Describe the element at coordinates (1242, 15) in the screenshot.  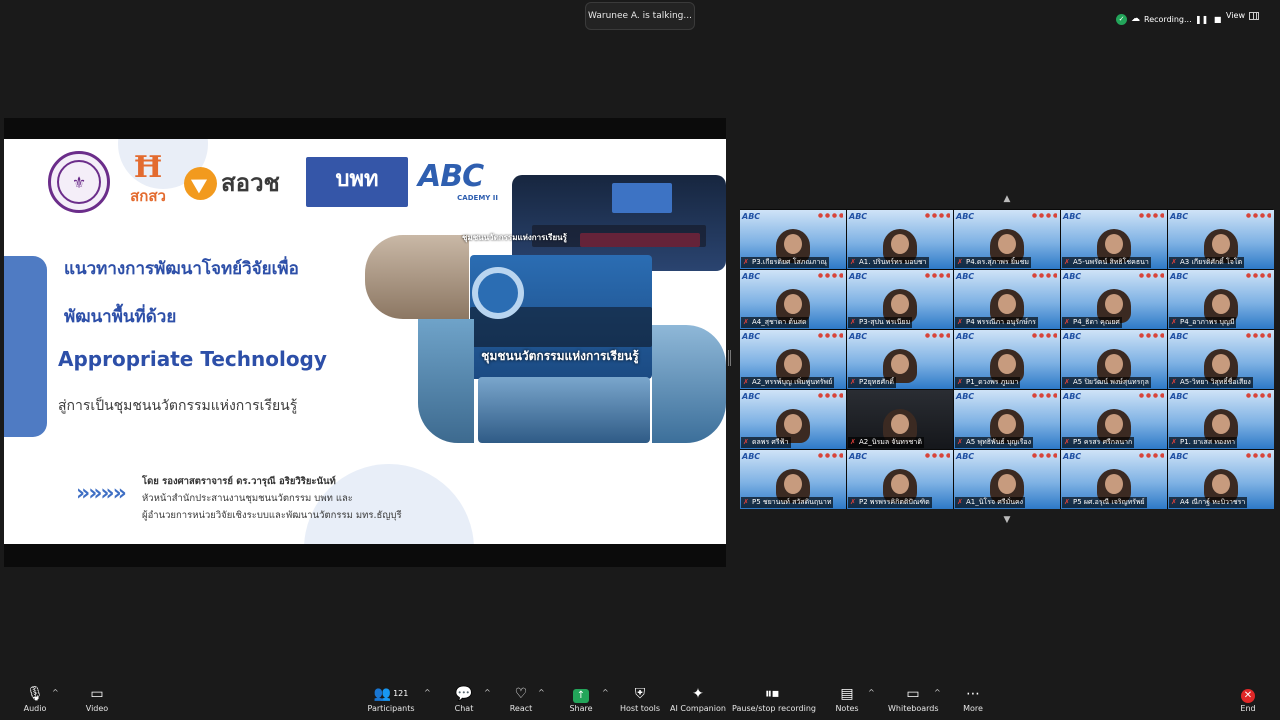
I see `view-button: View` at that location.